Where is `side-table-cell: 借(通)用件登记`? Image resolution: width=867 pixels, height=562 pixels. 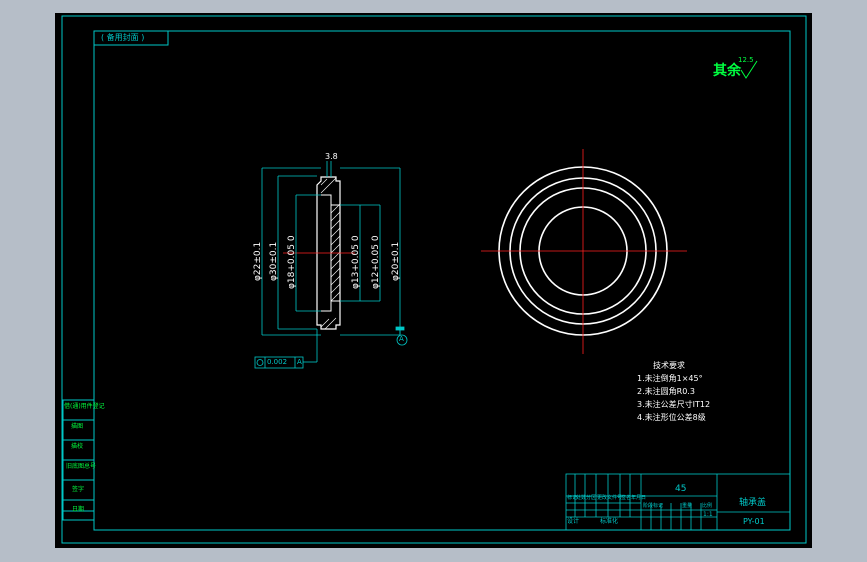
side-table-cell: 借(通)用件登记 is located at coordinates (84, 406).